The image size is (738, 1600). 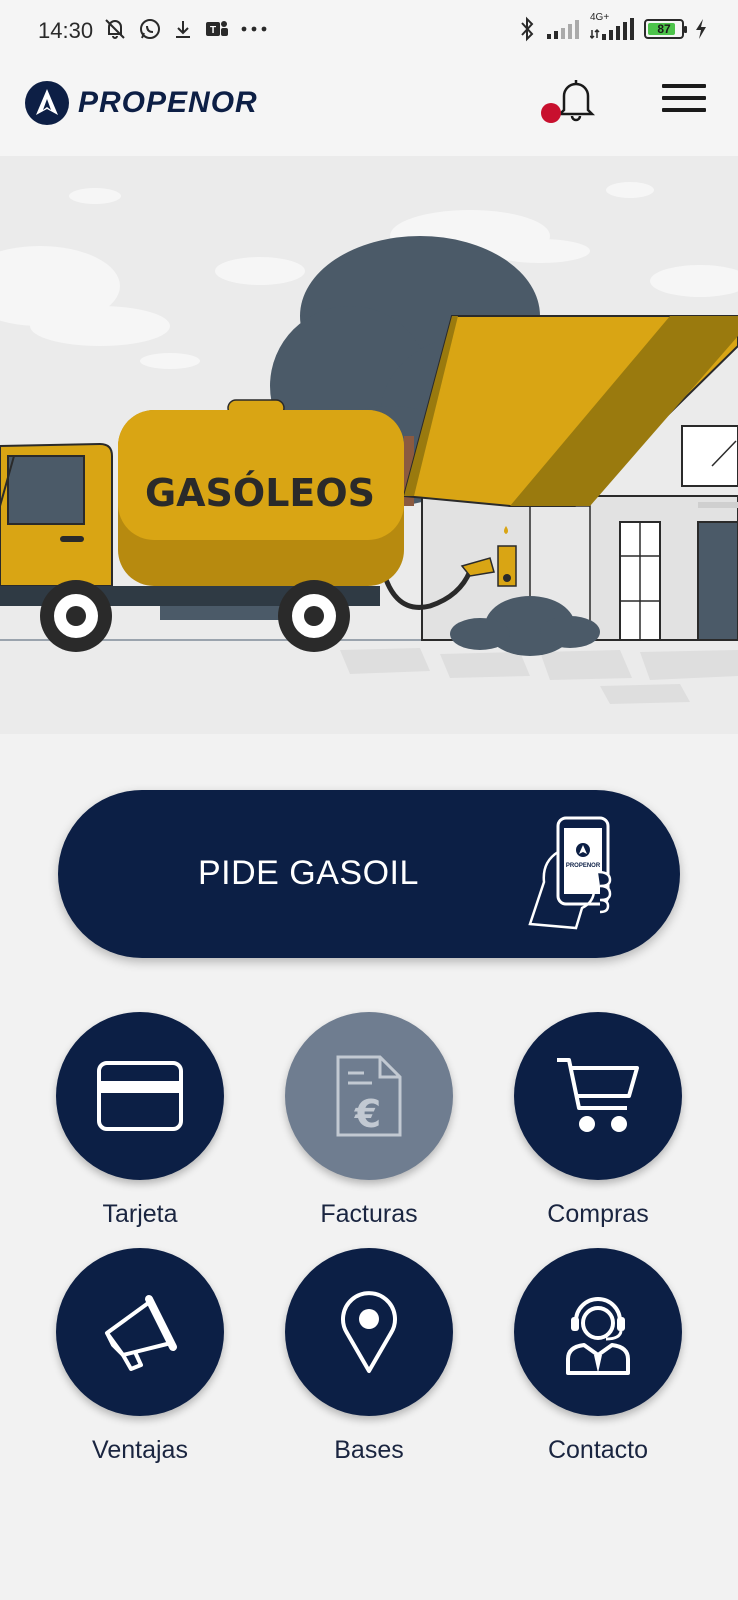 I want to click on megaphone-icon, so click(x=141, y=1333).